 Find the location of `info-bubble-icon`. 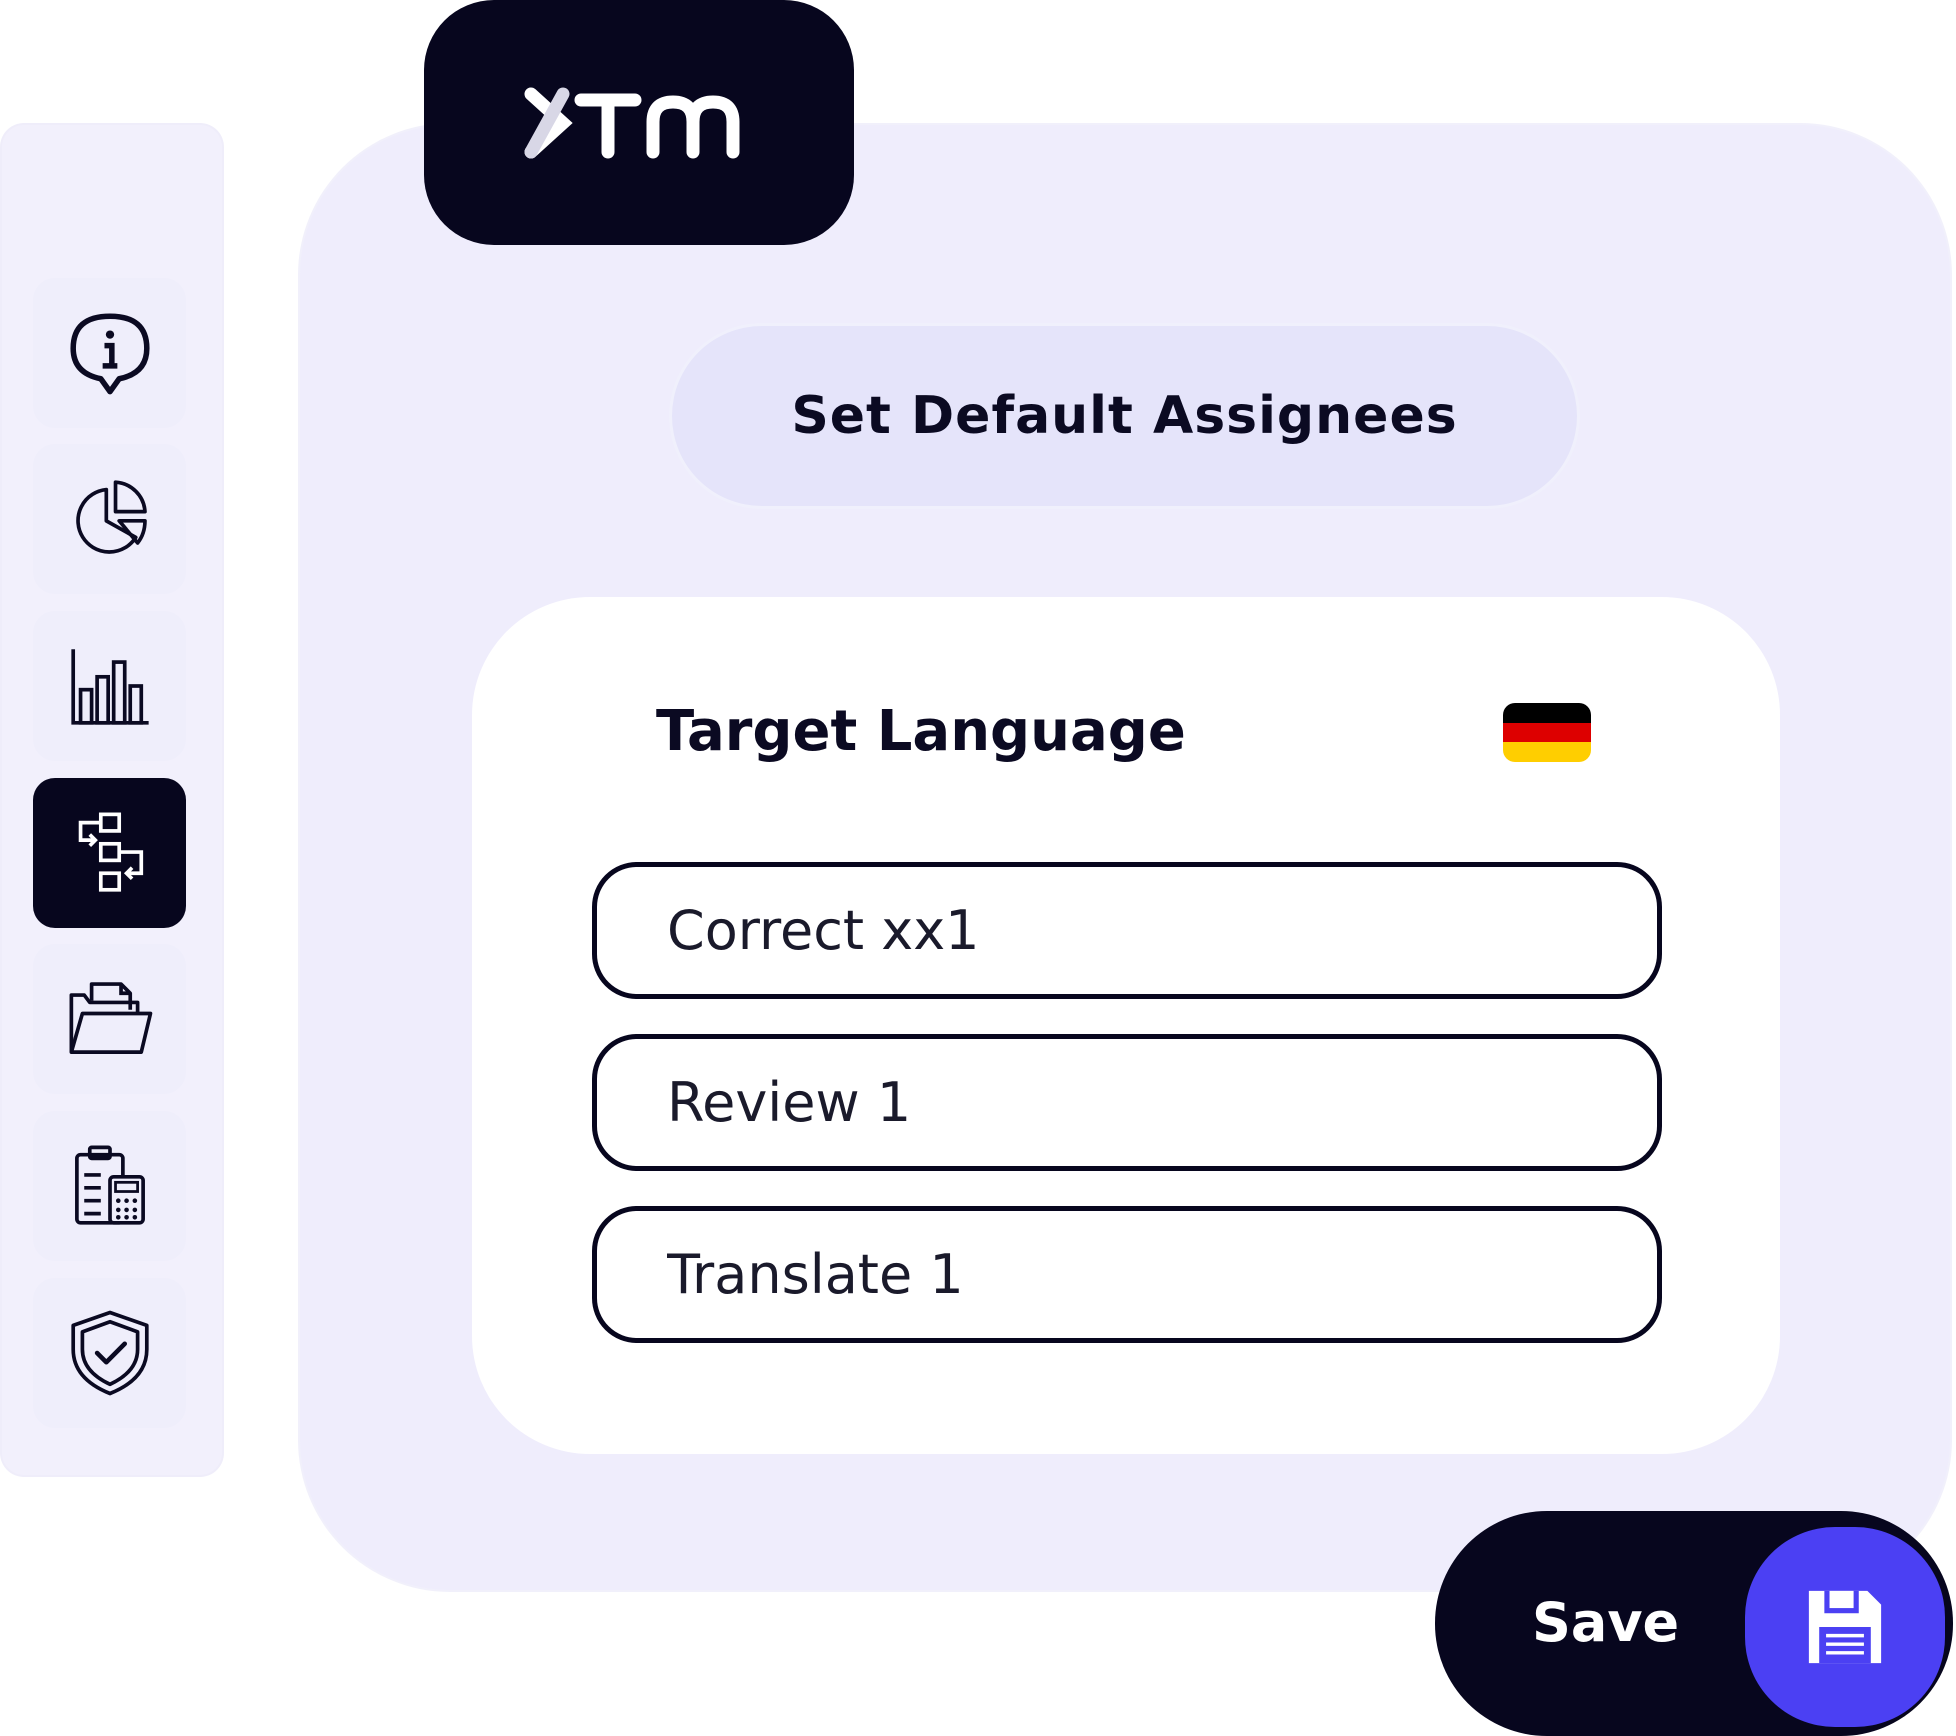

info-bubble-icon is located at coordinates (109, 354).